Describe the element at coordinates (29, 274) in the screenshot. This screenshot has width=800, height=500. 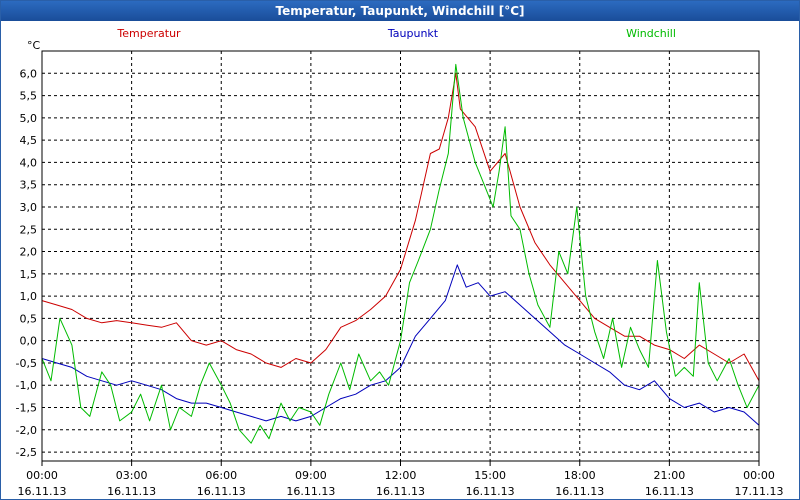
I see `y-tick-label: 1,5` at that location.